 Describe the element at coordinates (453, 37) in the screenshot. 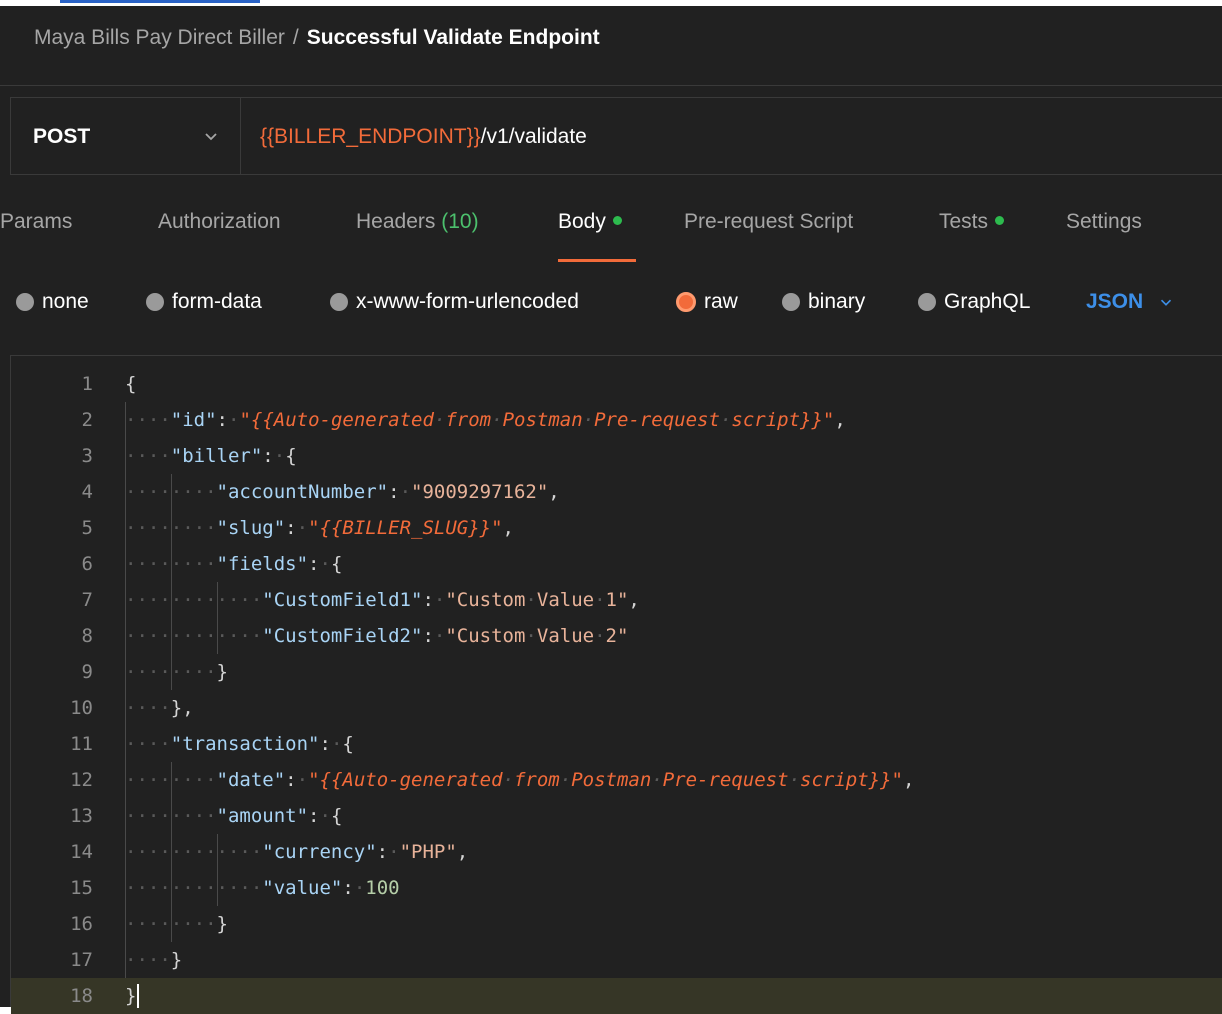

I see `breadcrumb-request: Successful Validate Endpoint` at that location.